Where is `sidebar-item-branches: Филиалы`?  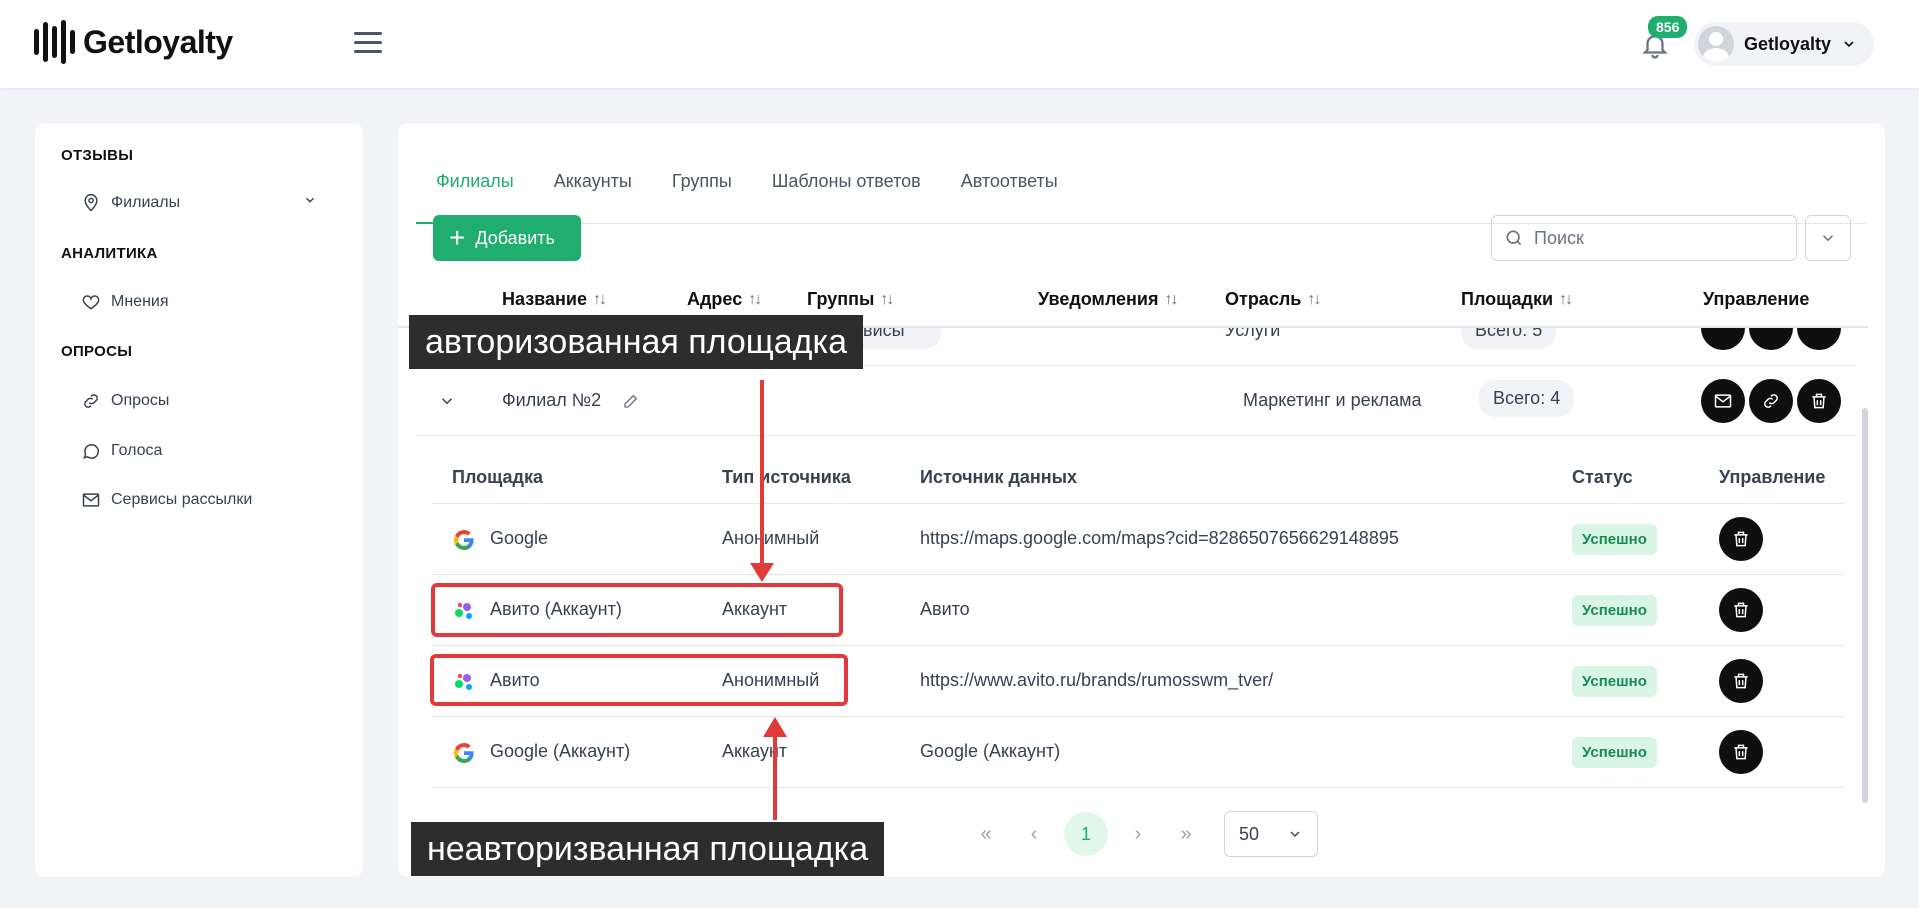 sidebar-item-branches: Филиалы is located at coordinates (130, 203).